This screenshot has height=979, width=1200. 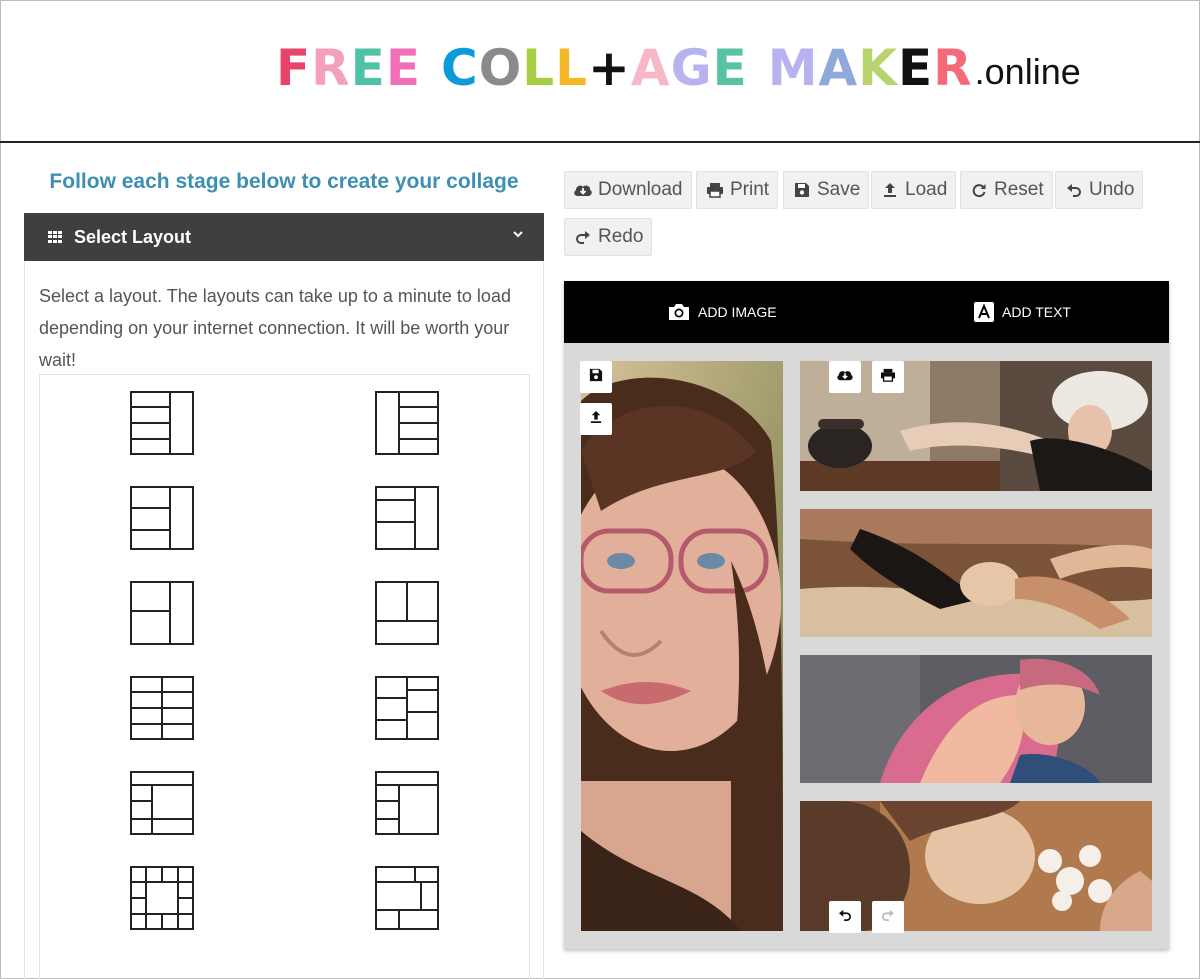 I want to click on print-label: Print, so click(x=750, y=189).